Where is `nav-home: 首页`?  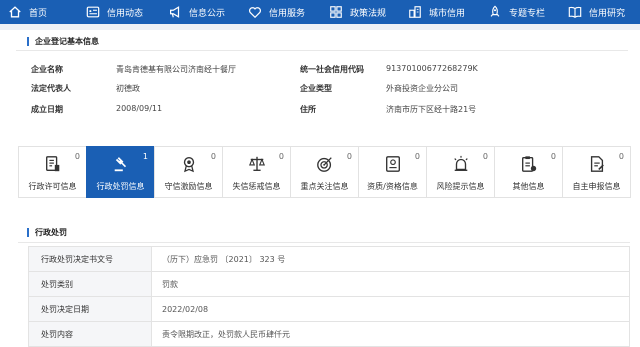
nav-home: 首页 is located at coordinates (39, 12).